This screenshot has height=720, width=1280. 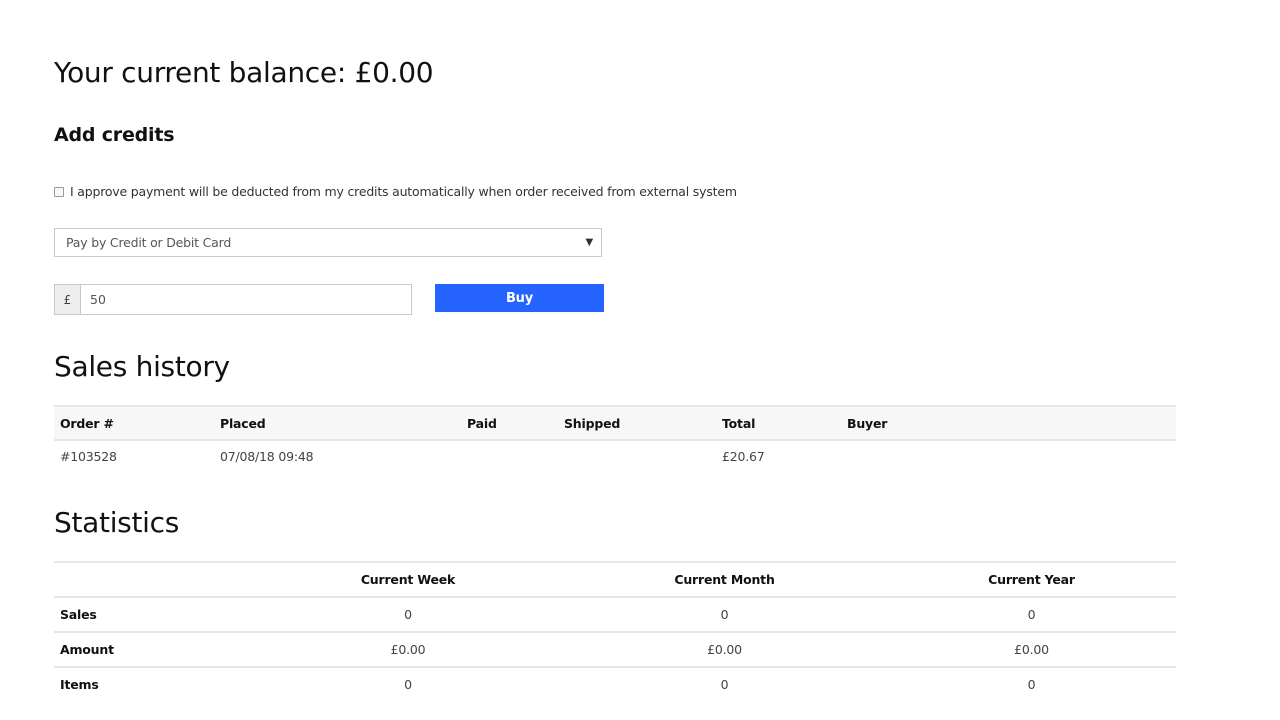 I want to click on amount-input-group: £, so click(x=233, y=299).